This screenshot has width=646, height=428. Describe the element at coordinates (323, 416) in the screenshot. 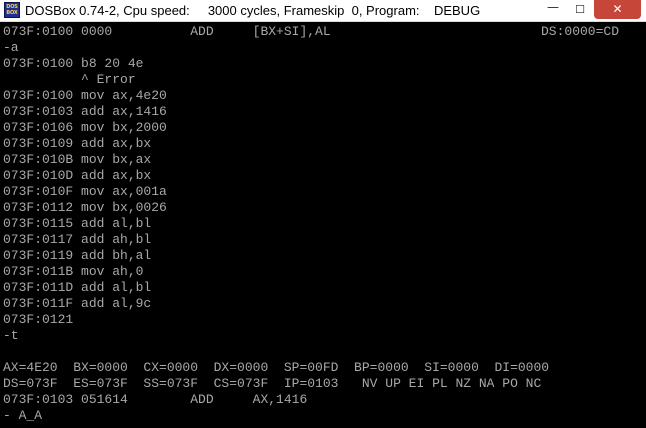

I see `command-prompt: - A_A` at that location.